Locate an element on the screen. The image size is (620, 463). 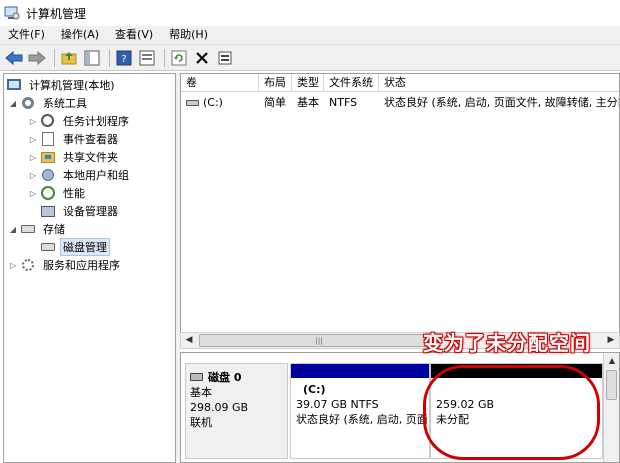
primary-partition-bar is located at coordinates (360, 371).